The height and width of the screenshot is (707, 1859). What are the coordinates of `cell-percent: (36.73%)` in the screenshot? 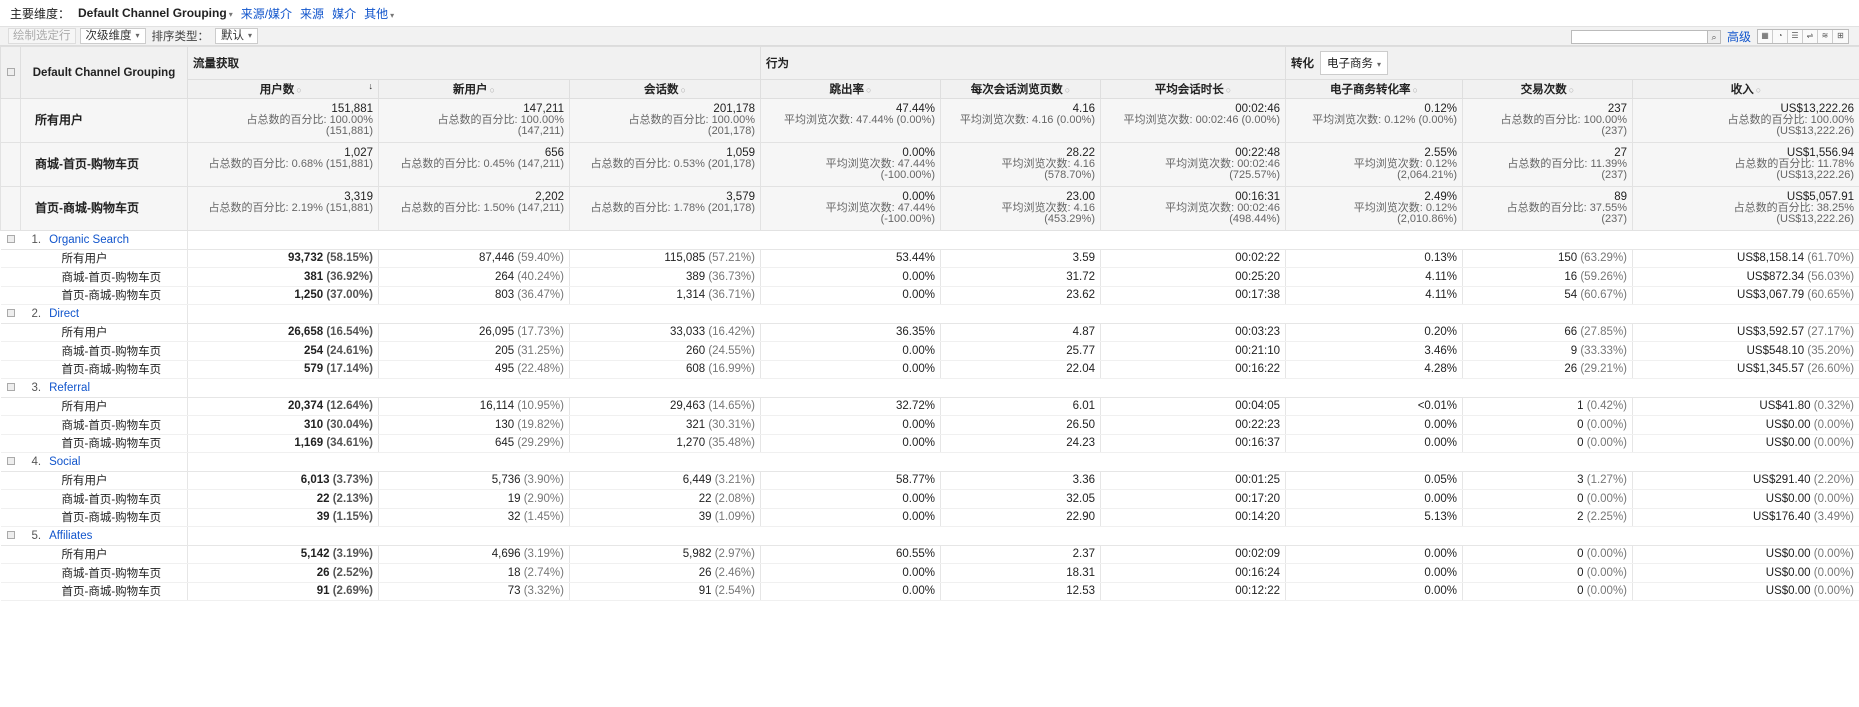 It's located at (731, 276).